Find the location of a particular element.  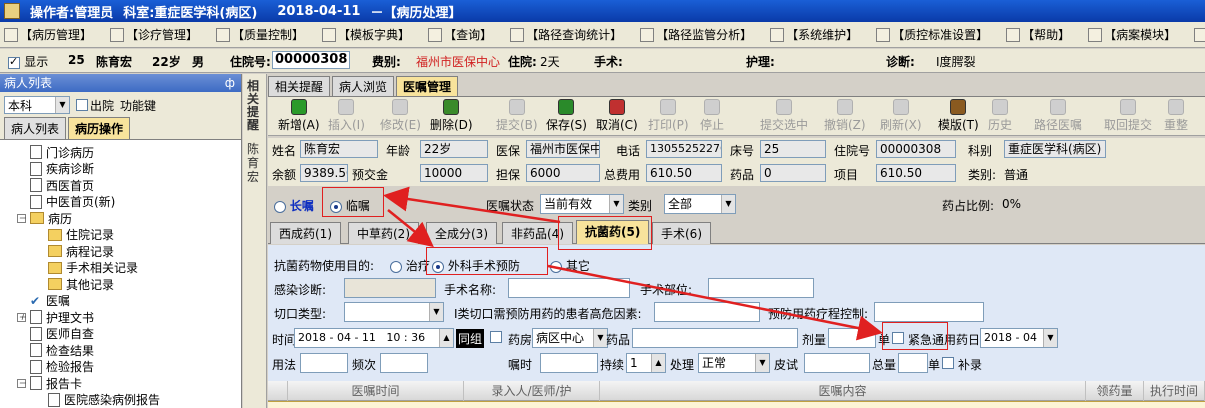

long-term-radio-dot is located at coordinates (280, 206).